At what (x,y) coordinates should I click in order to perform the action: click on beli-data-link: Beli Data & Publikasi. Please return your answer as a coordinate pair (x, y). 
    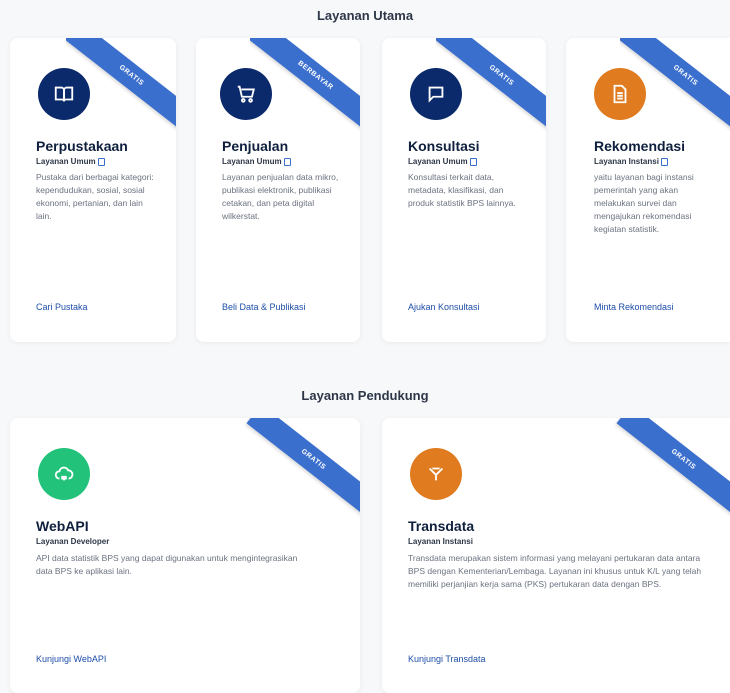
    Looking at the image, I should click on (264, 307).